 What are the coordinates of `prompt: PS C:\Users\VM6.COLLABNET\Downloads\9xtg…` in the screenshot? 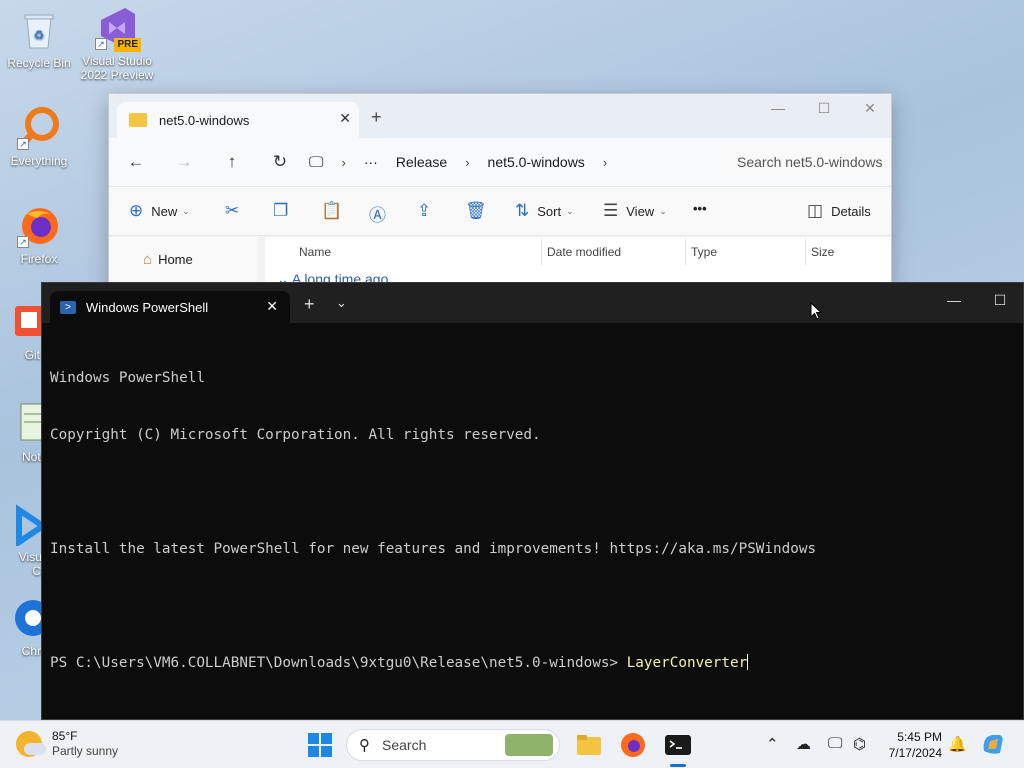 It's located at (338, 663).